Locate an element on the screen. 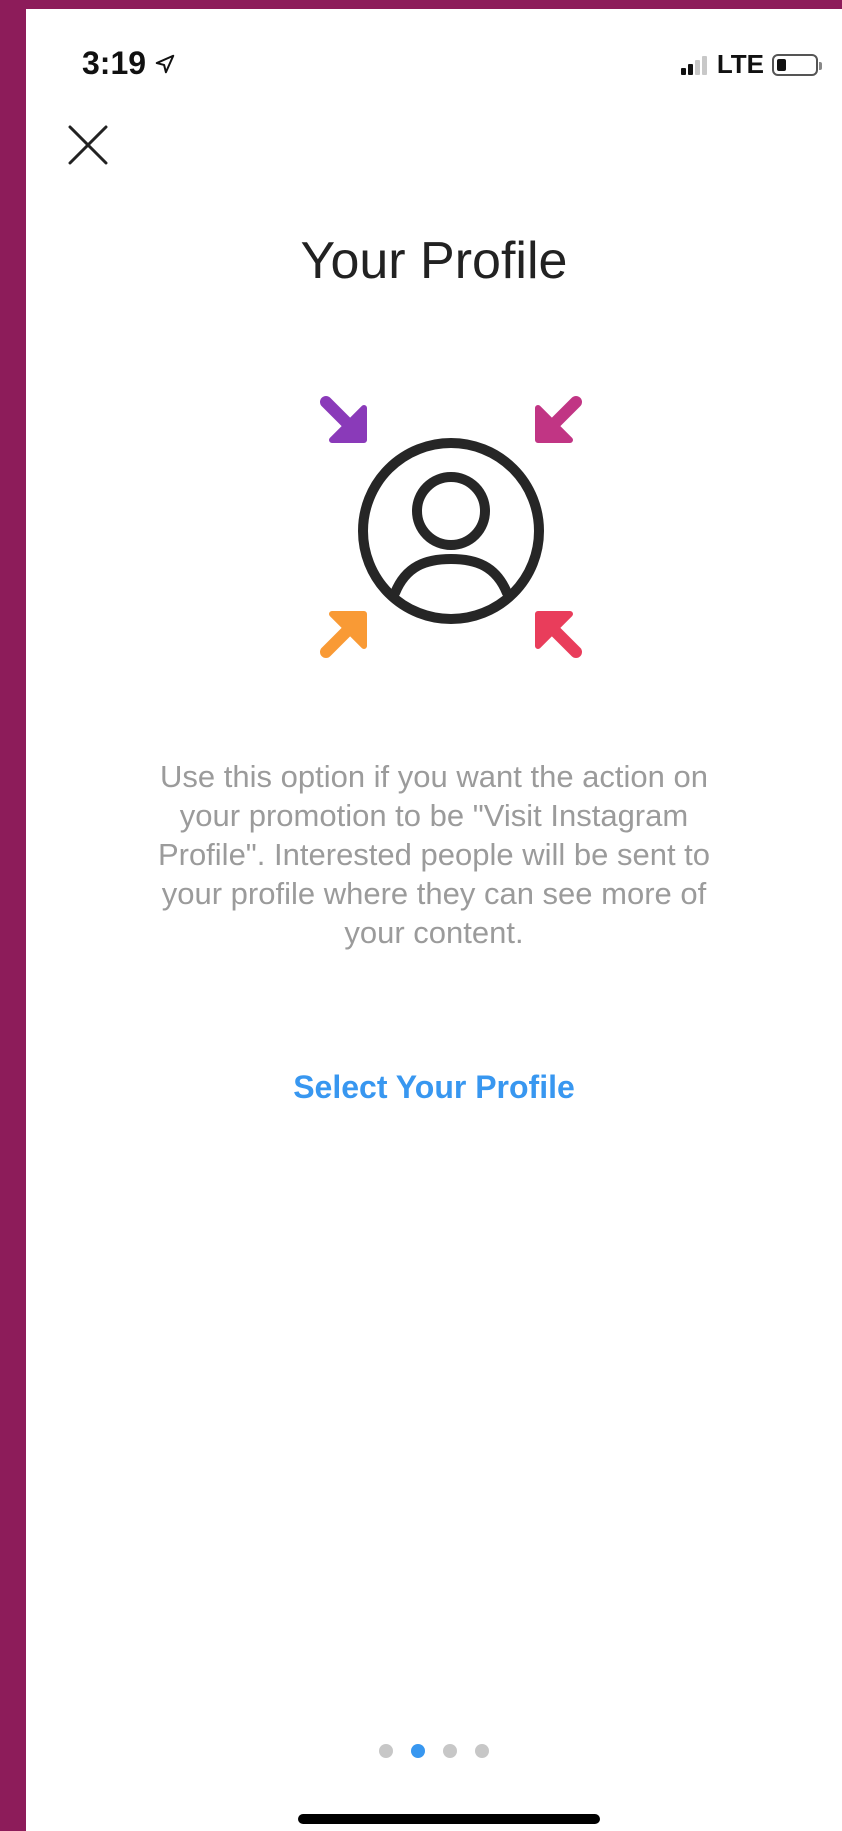 This screenshot has width=842, height=1831. page-title: Your Profile is located at coordinates (434, 261).